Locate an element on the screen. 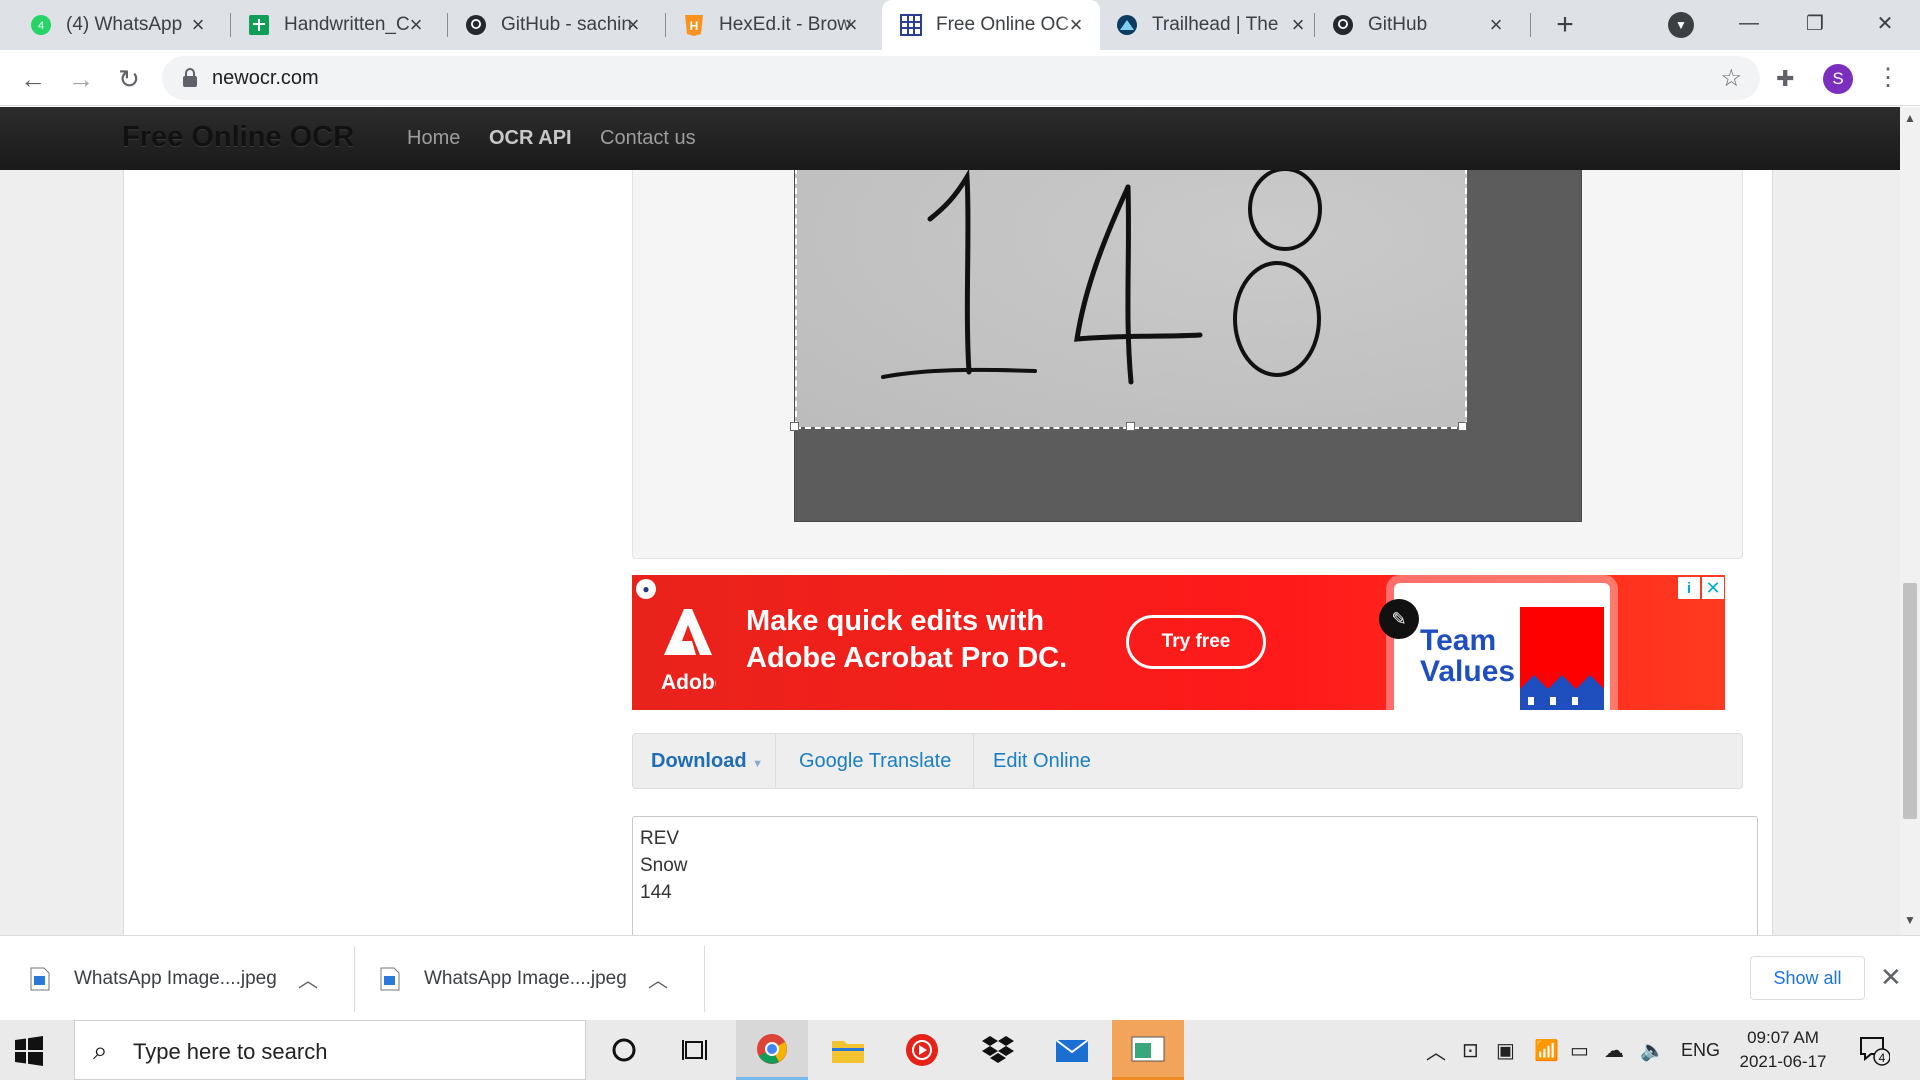 The width and height of the screenshot is (1920, 1080). wifi-icon: 📶 is located at coordinates (1546, 1050).